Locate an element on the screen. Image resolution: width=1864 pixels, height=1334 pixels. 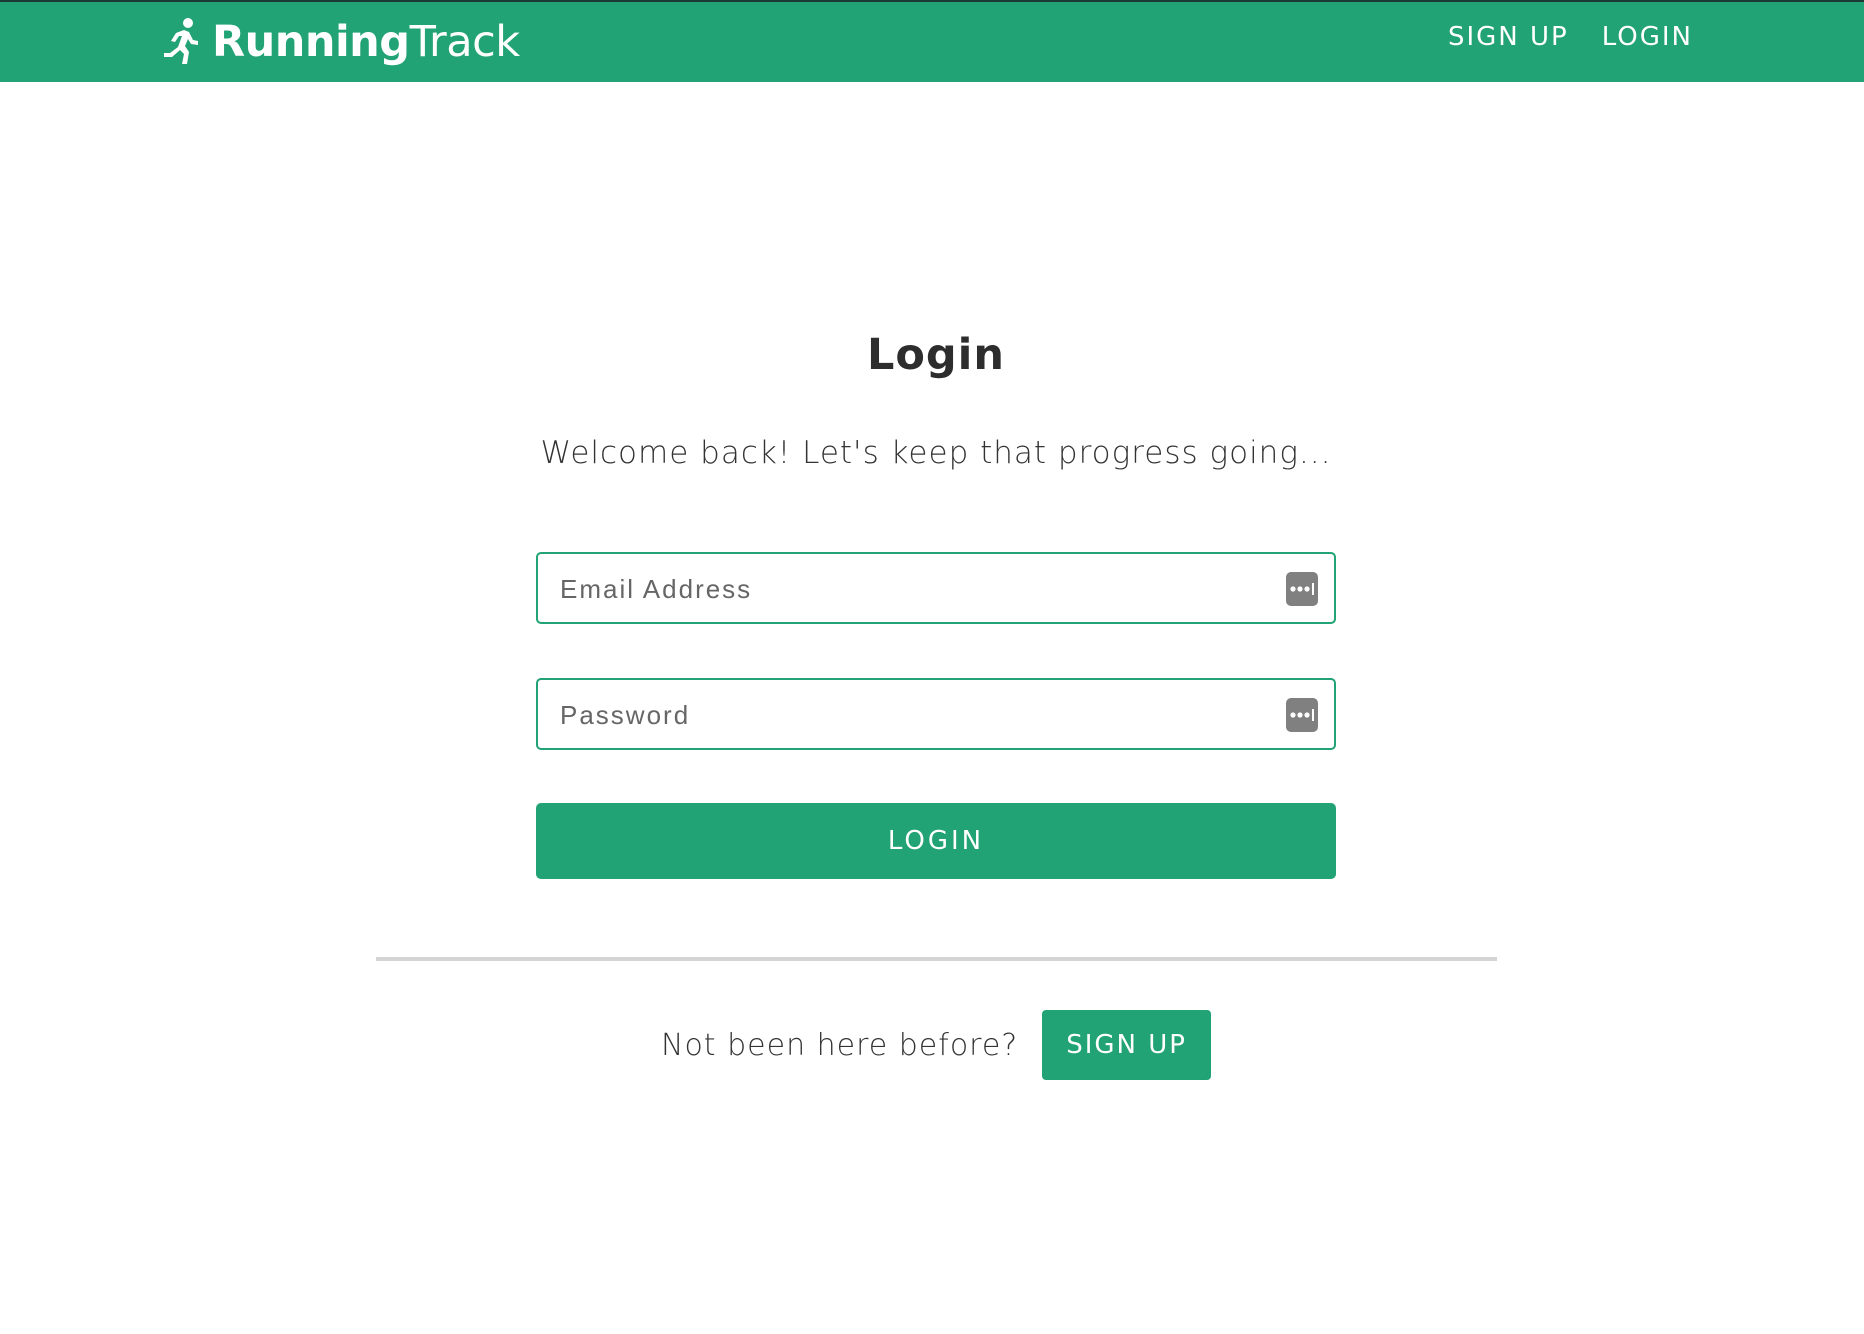
nav-signup-link: SIGN UP is located at coordinates (1508, 37).